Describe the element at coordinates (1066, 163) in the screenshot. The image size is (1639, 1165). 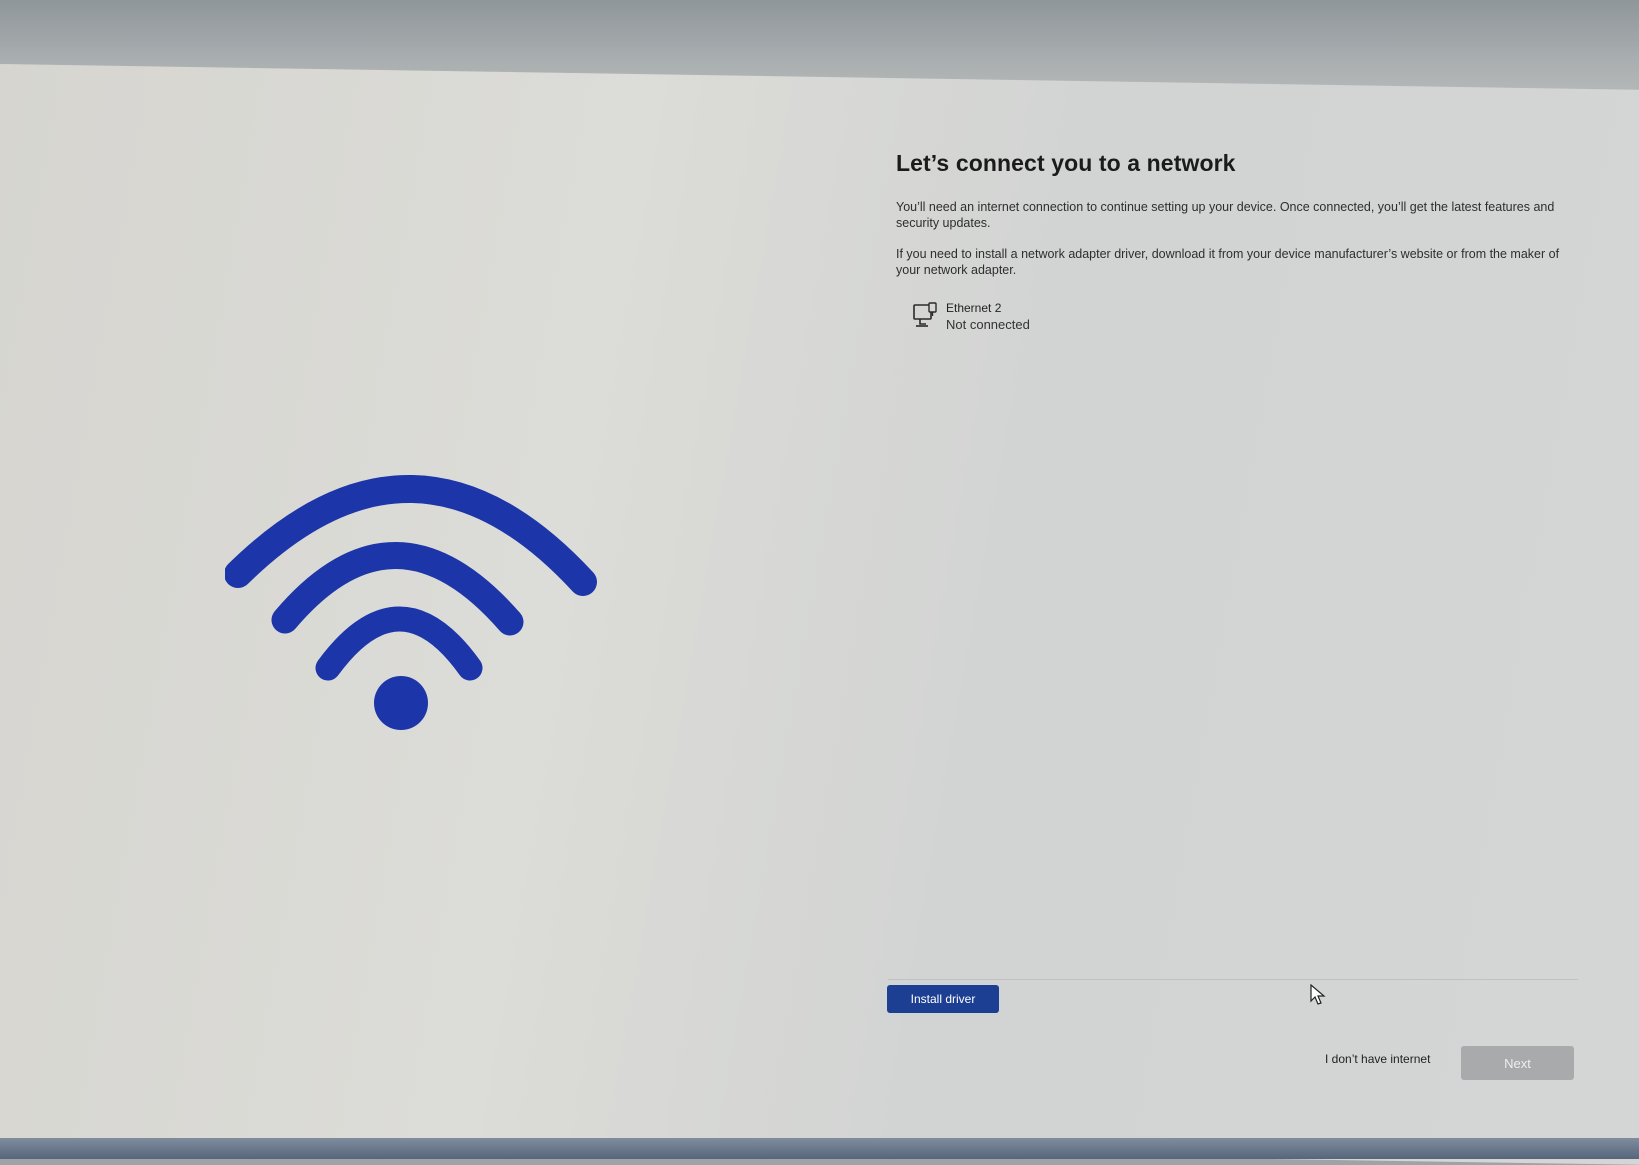
I see `page-title: Let’s connect you to a network` at that location.